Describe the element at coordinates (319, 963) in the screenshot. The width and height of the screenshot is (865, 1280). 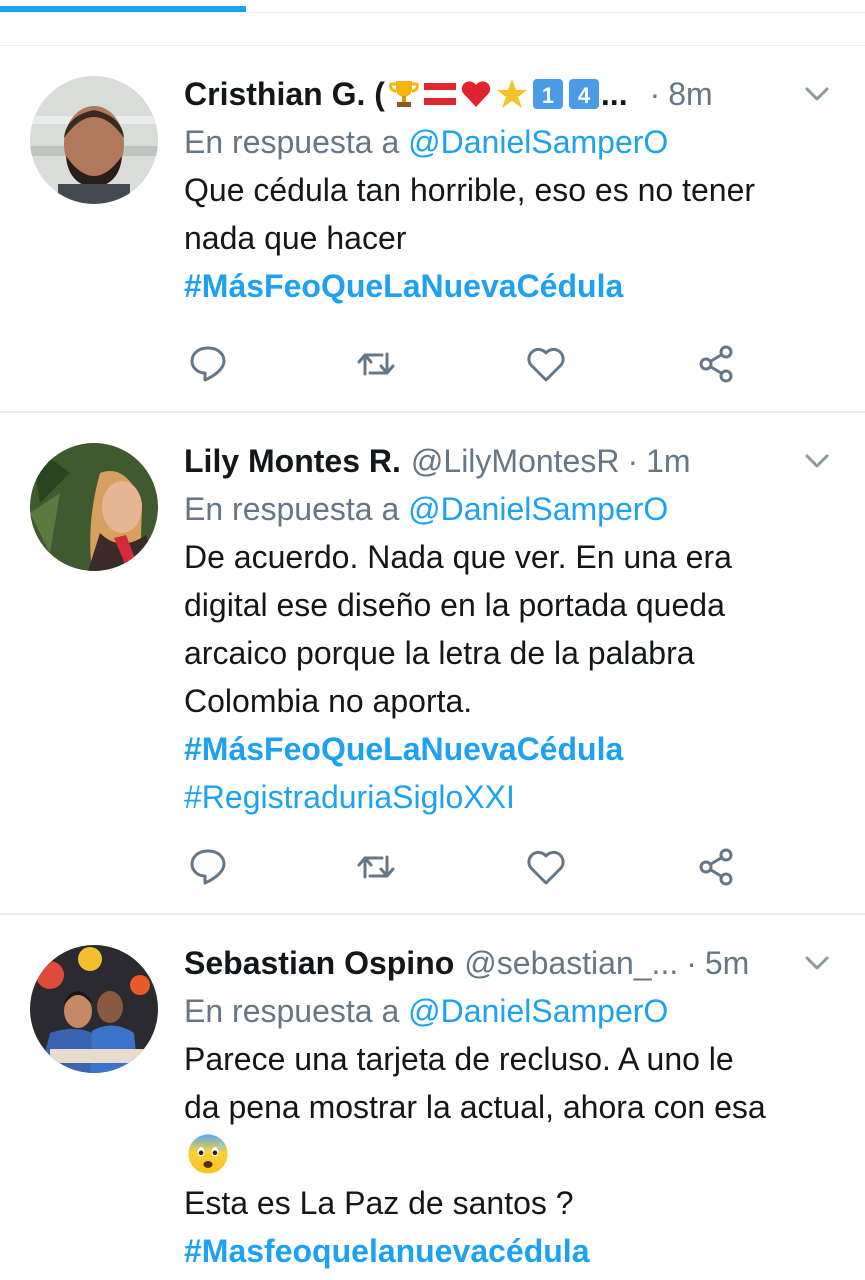
I see `author-name: Sebastian Ospino` at that location.